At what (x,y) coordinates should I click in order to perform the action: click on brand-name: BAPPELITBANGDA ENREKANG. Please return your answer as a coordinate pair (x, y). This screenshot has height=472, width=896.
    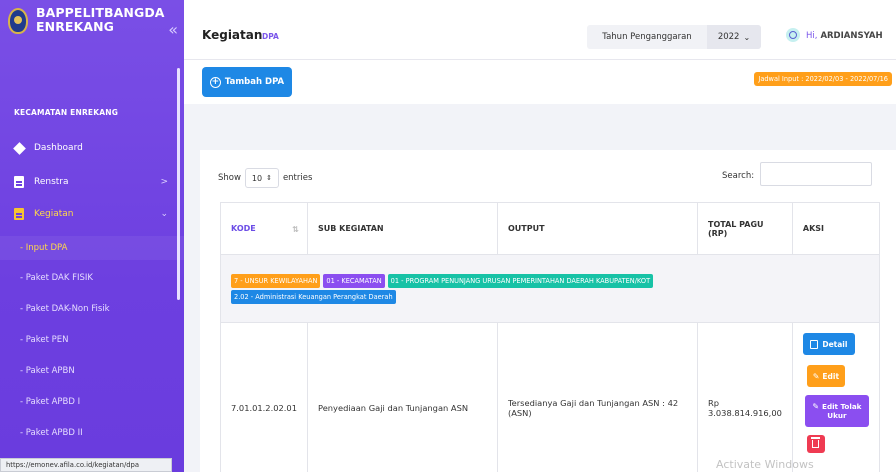
    Looking at the image, I should click on (100, 20).